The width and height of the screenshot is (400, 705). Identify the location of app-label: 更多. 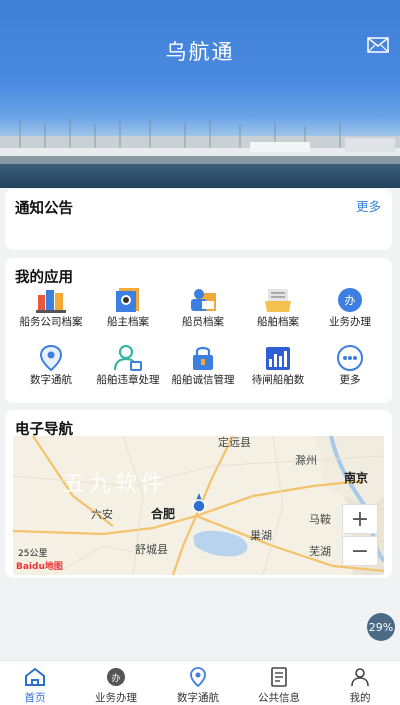
(350, 380).